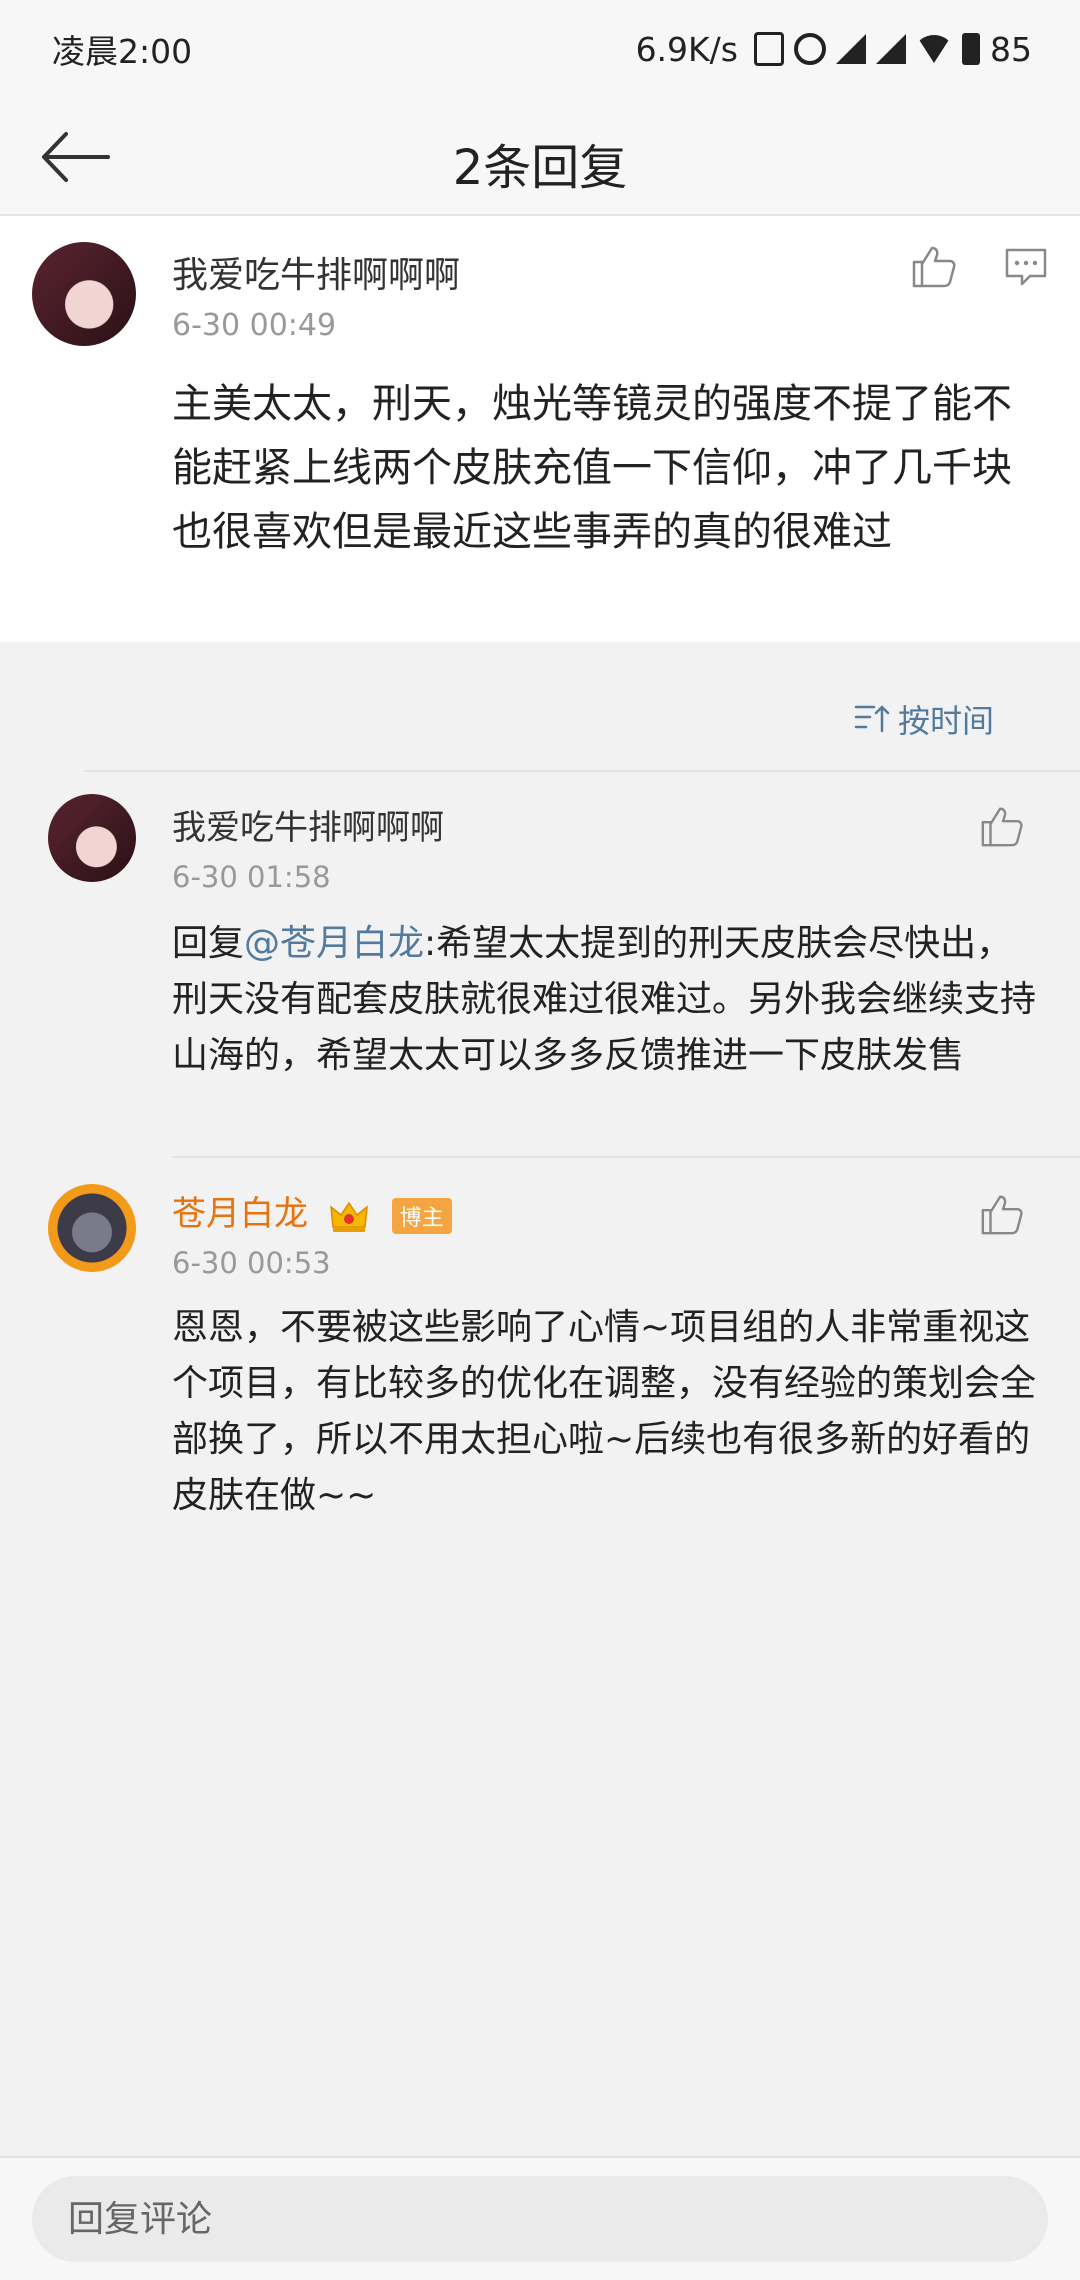 Image resolution: width=1080 pixels, height=2280 pixels. What do you see at coordinates (122, 51) in the screenshot?
I see `status-time: 凌晨2:00` at bounding box center [122, 51].